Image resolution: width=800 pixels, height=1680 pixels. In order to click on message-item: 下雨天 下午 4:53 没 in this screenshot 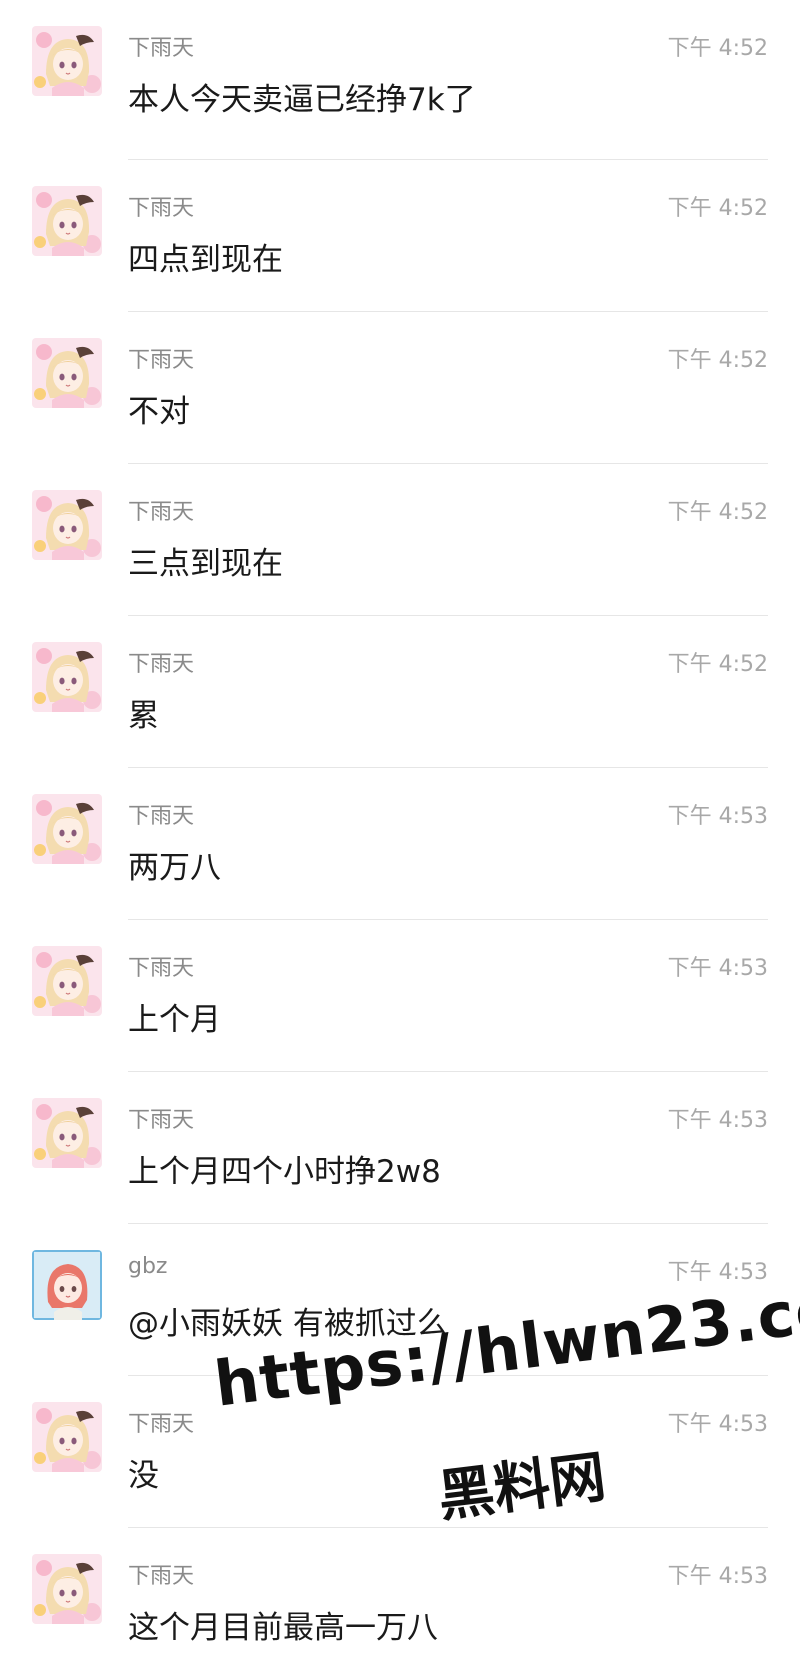, I will do `click(400, 1452)`.